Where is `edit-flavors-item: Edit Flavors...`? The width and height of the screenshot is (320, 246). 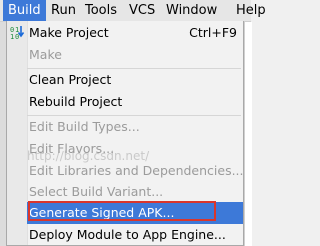
edit-flavors-item: Edit Flavors... is located at coordinates (135, 149).